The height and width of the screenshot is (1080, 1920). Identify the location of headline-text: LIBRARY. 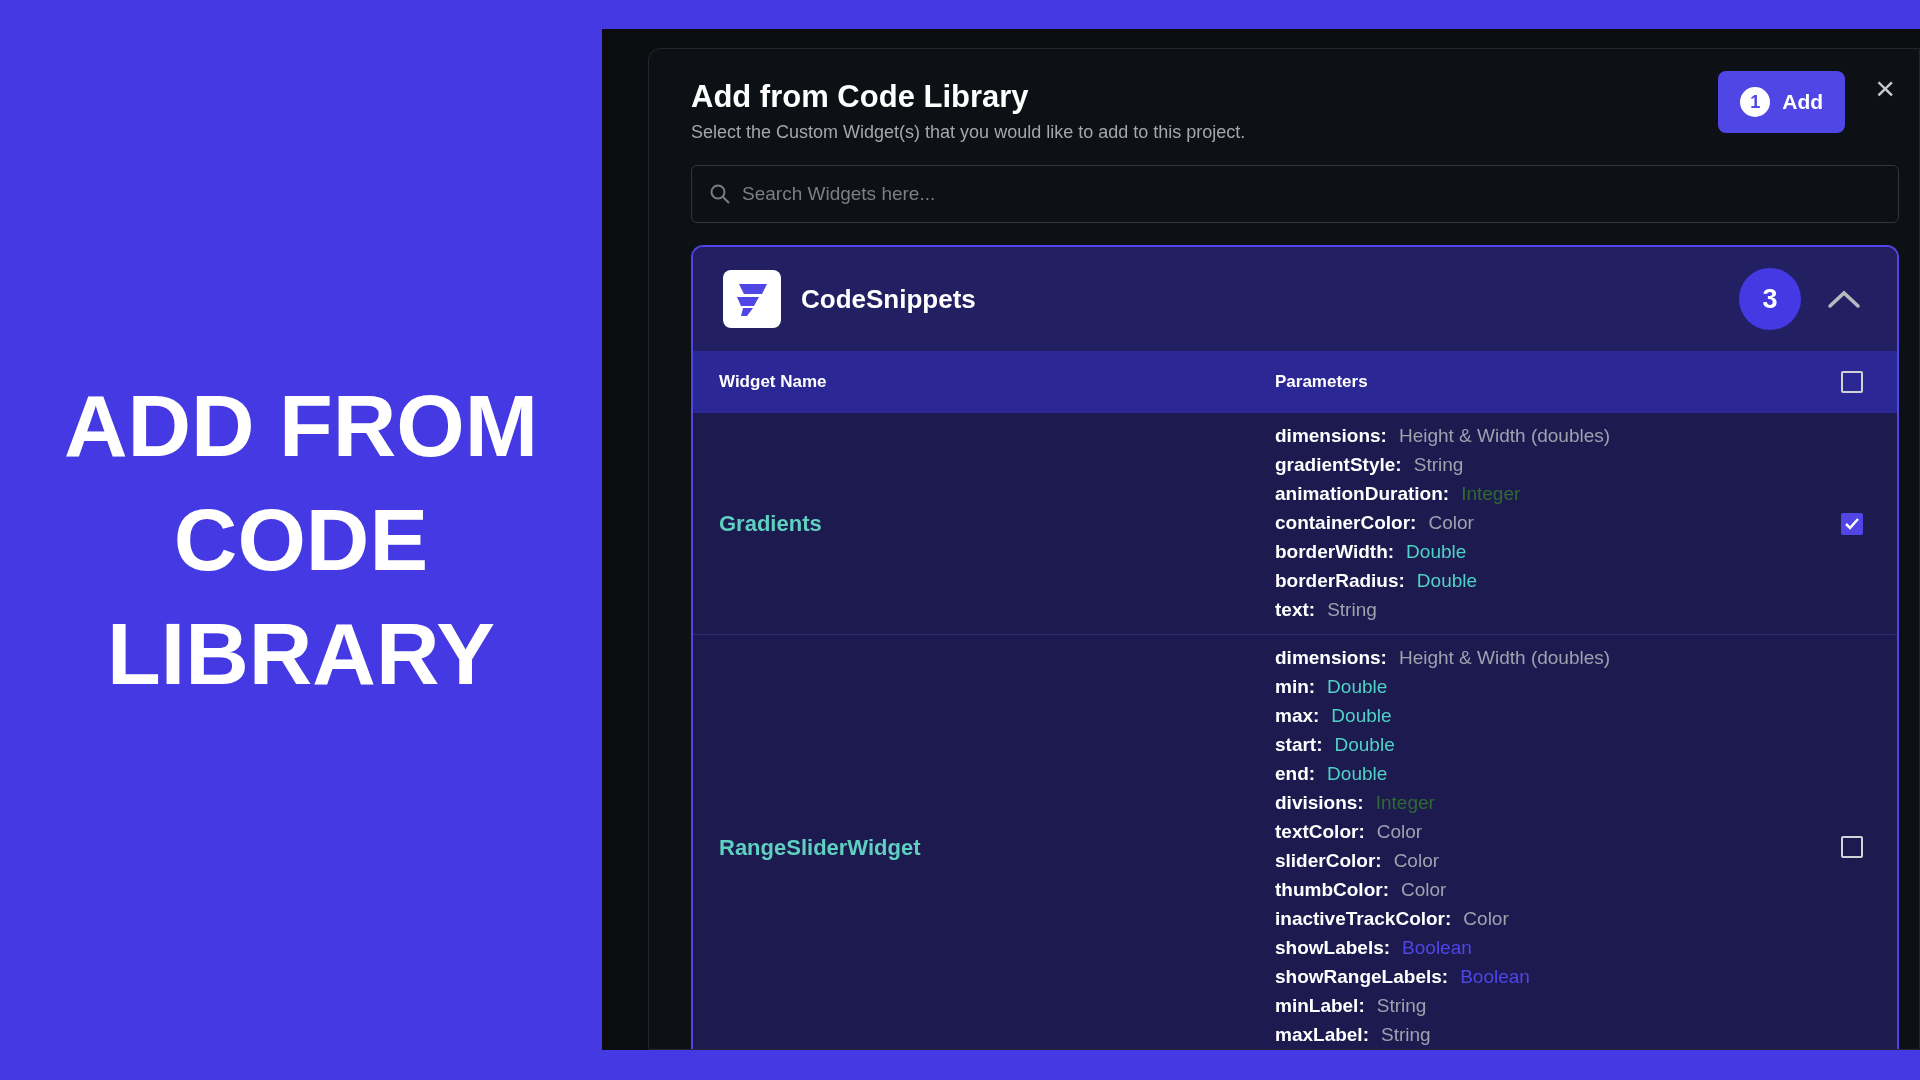
(301, 654).